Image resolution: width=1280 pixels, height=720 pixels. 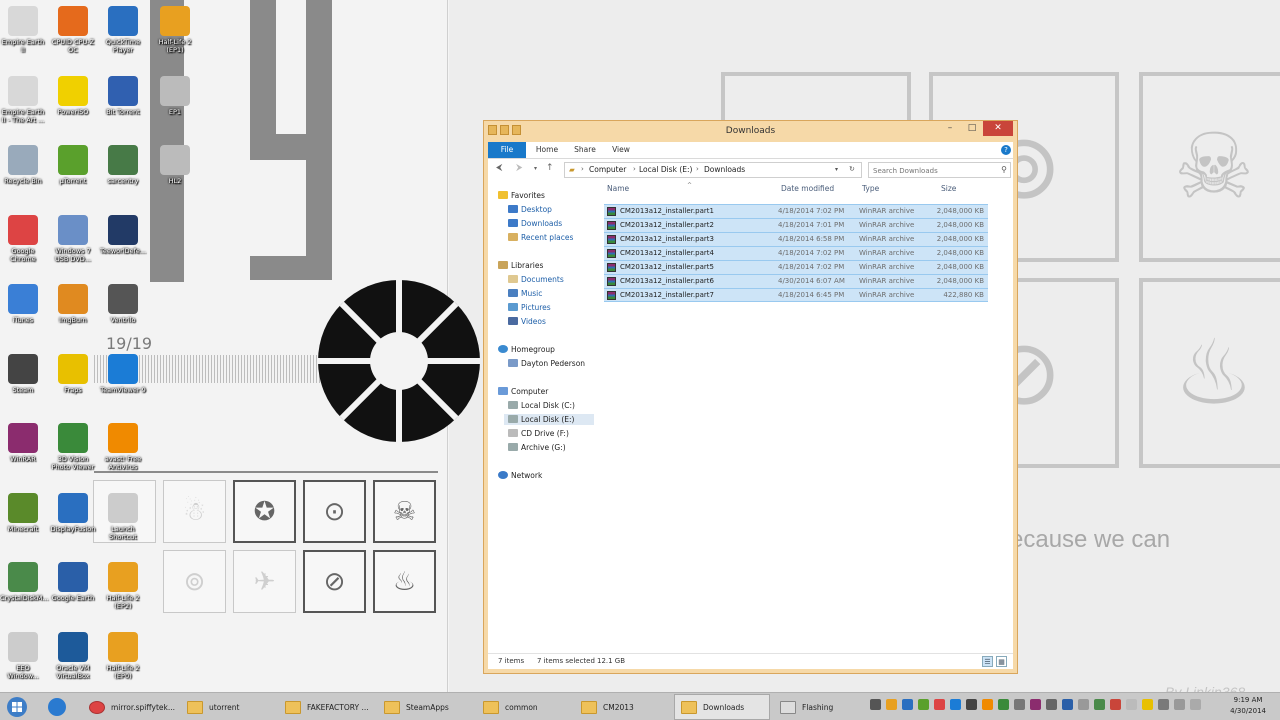 I want to click on nav-homegroup: Homegroup, so click(x=526, y=349).